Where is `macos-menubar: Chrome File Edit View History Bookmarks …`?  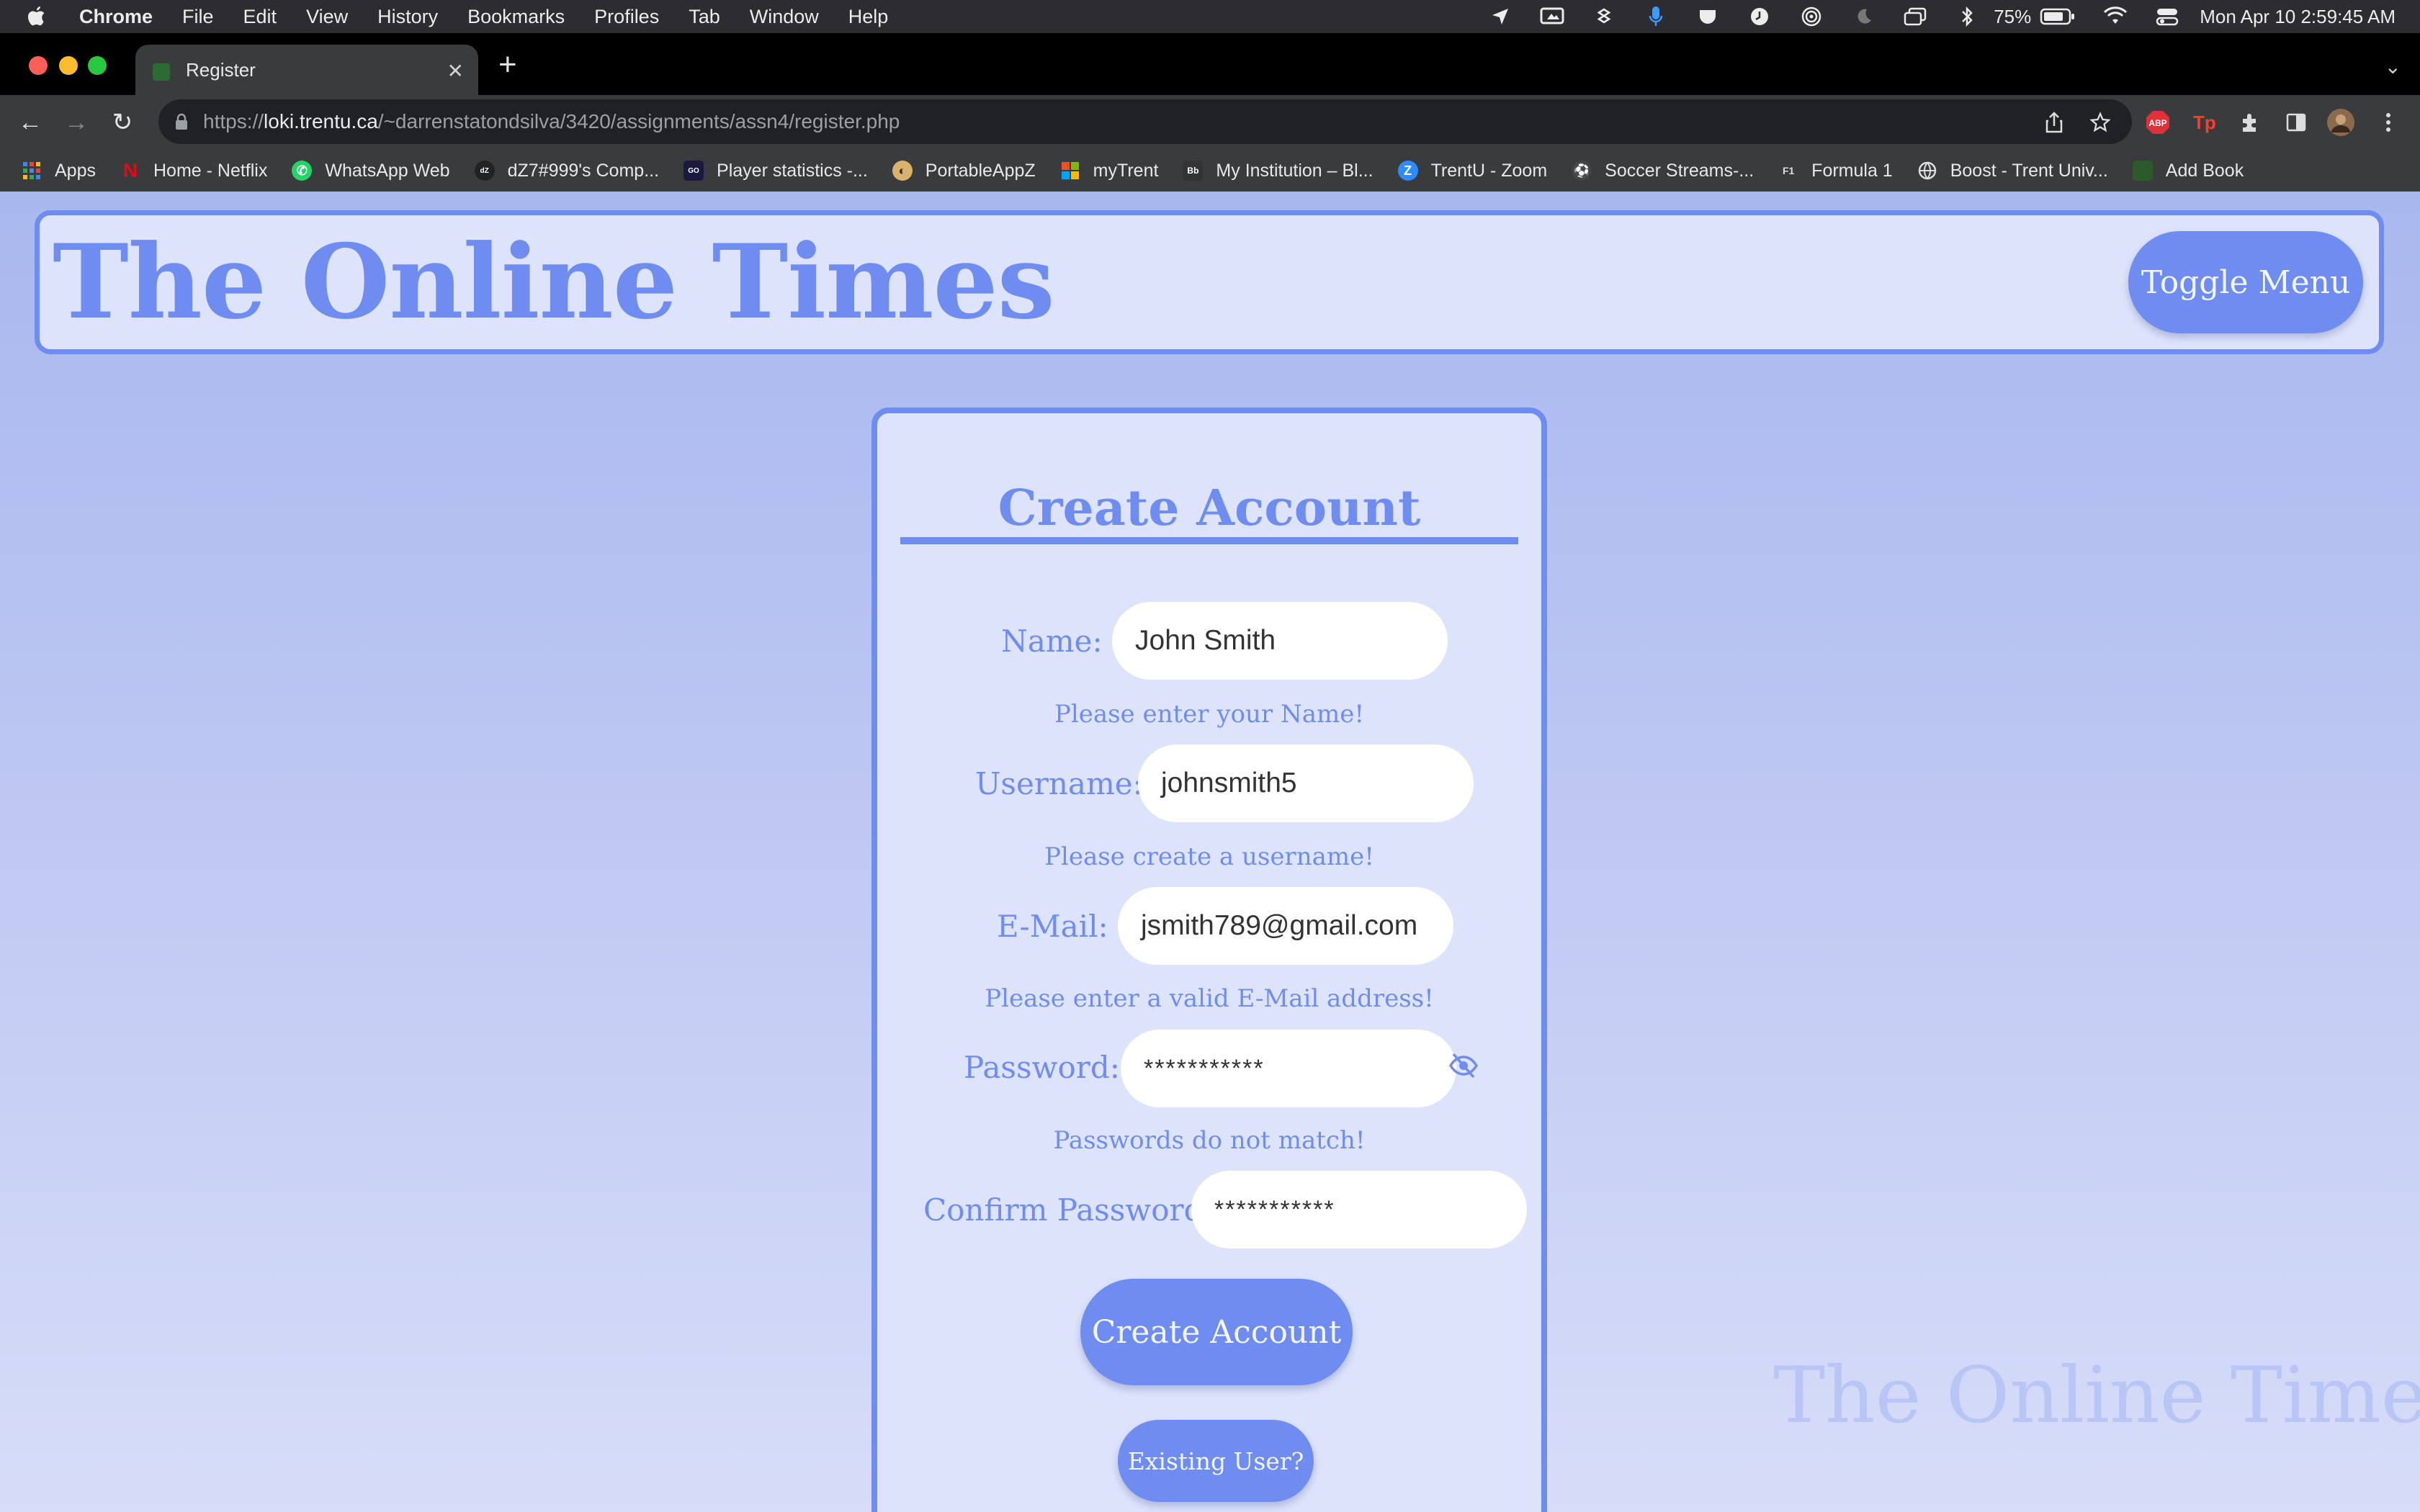
macos-menubar: Chrome File Edit View History Bookmarks … is located at coordinates (1210, 16).